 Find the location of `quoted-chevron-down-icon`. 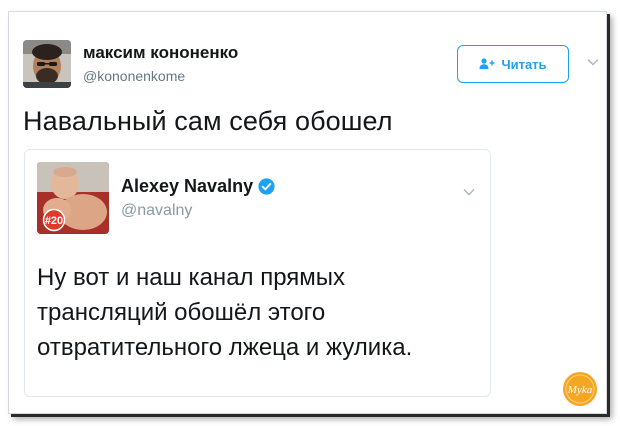

quoted-chevron-down-icon is located at coordinates (469, 192).